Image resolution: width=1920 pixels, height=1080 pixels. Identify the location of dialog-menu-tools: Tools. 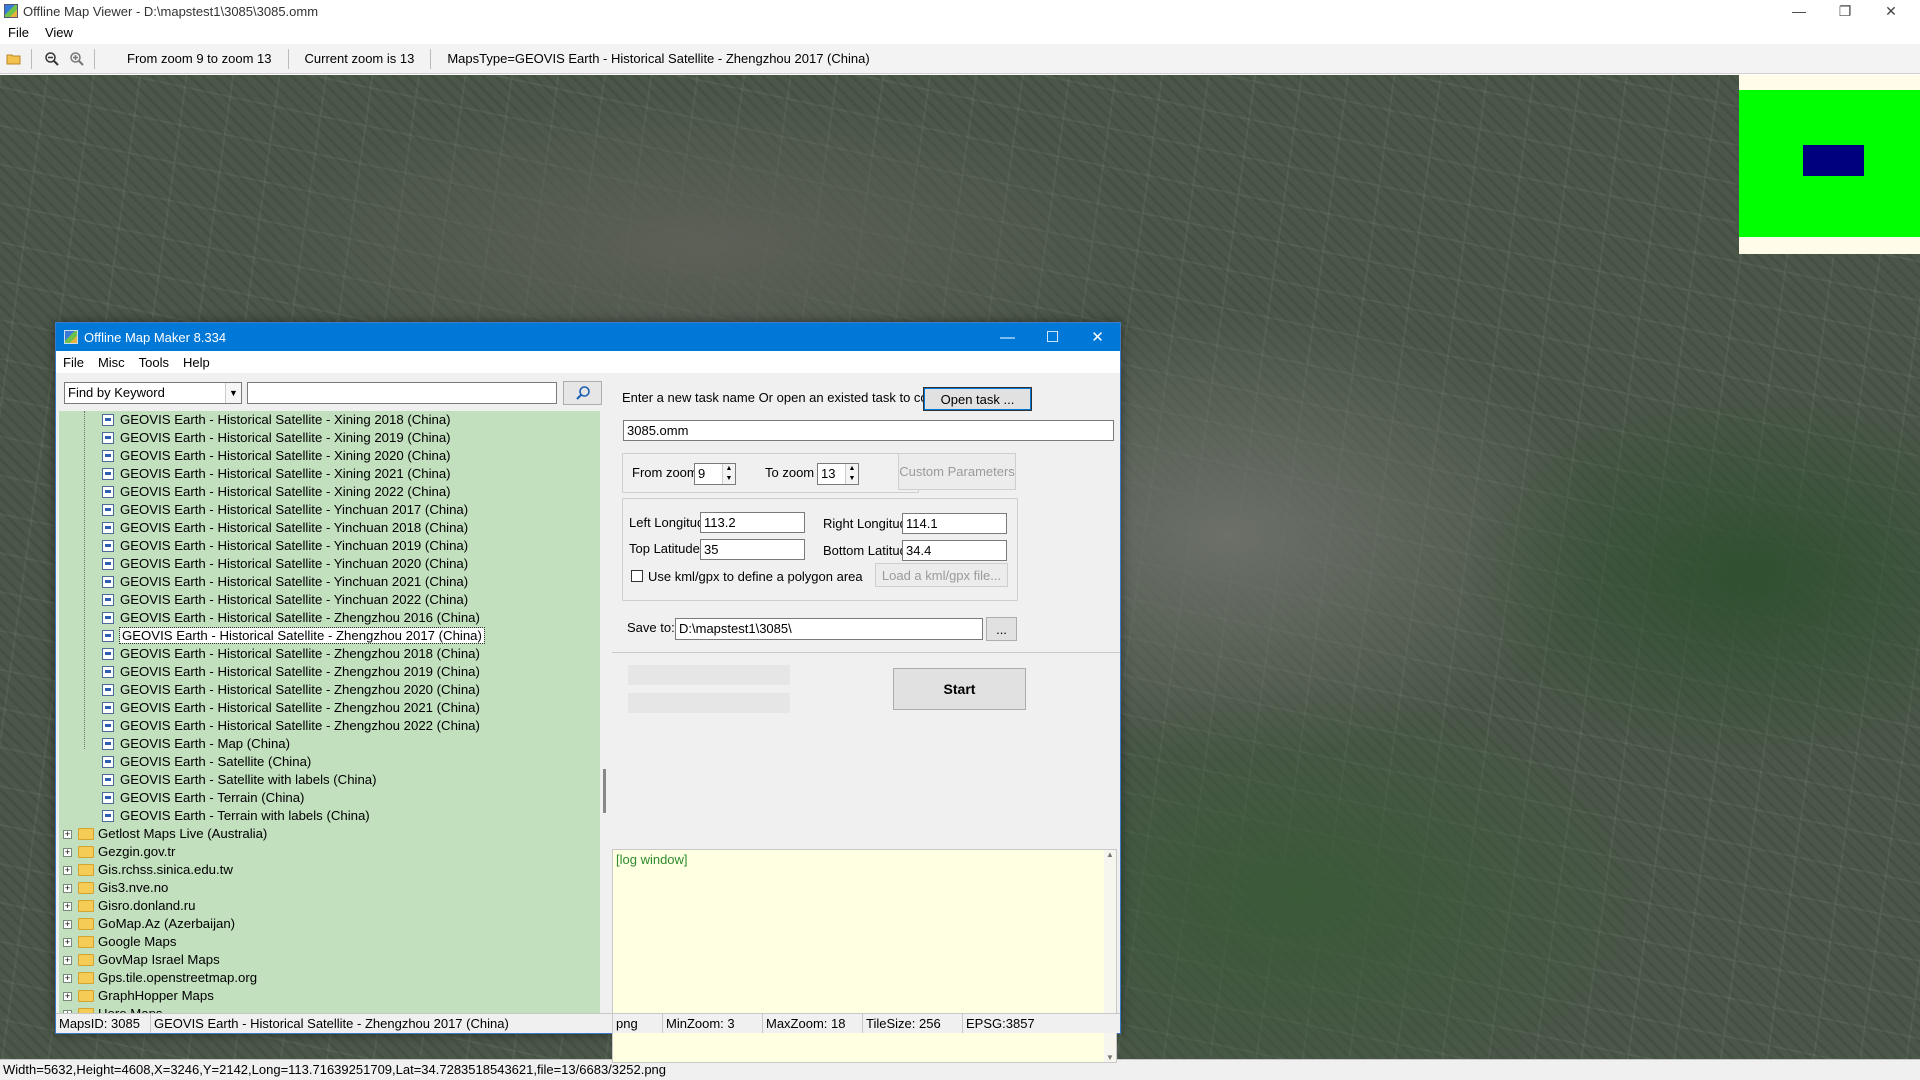
(154, 362).